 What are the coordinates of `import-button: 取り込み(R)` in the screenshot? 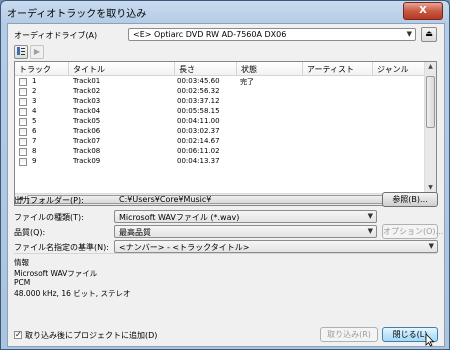 It's located at (349, 334).